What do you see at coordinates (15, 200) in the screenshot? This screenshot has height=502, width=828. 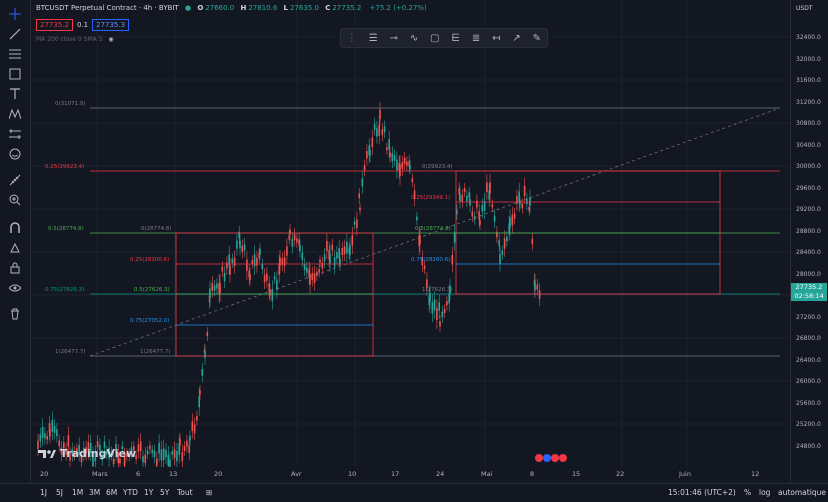 I see `zoom-in-icon` at bounding box center [15, 200].